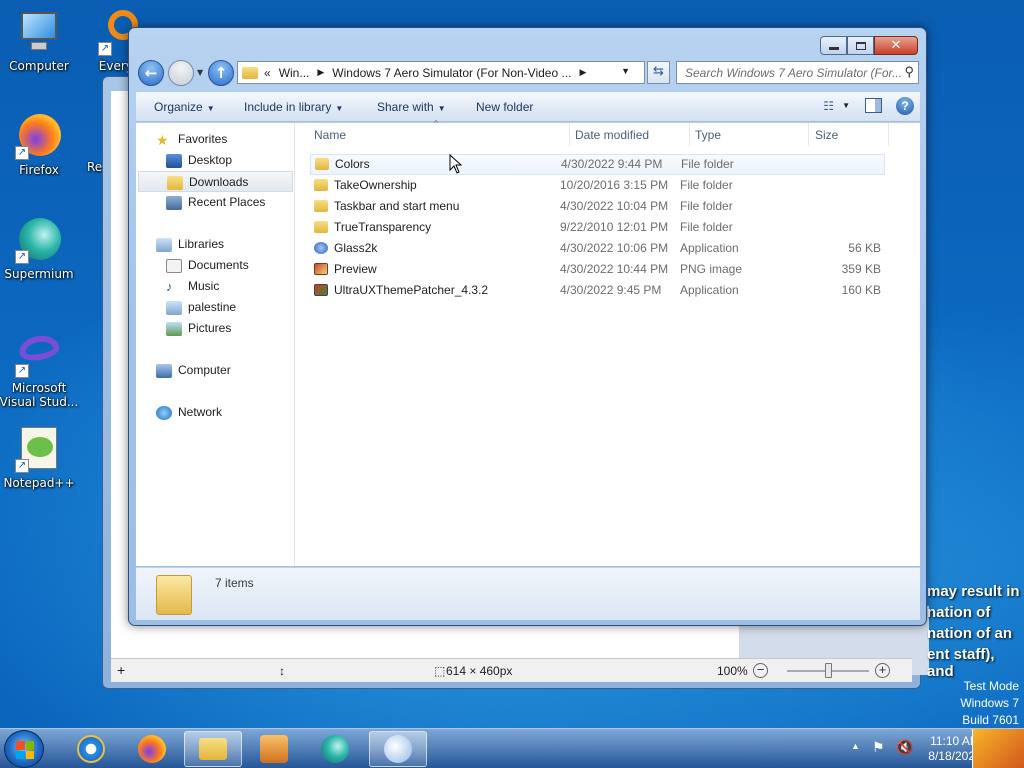 This screenshot has height=768, width=1024. I want to click on computer-icon, so click(164, 370).